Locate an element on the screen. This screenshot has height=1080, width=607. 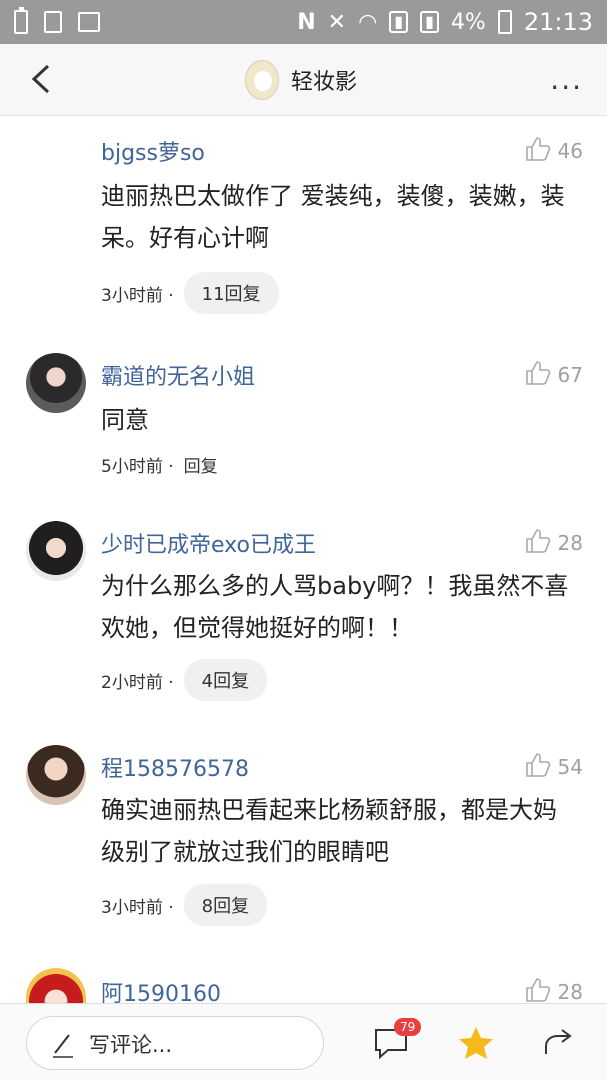
page-title: 轻妆影 is located at coordinates (324, 82).